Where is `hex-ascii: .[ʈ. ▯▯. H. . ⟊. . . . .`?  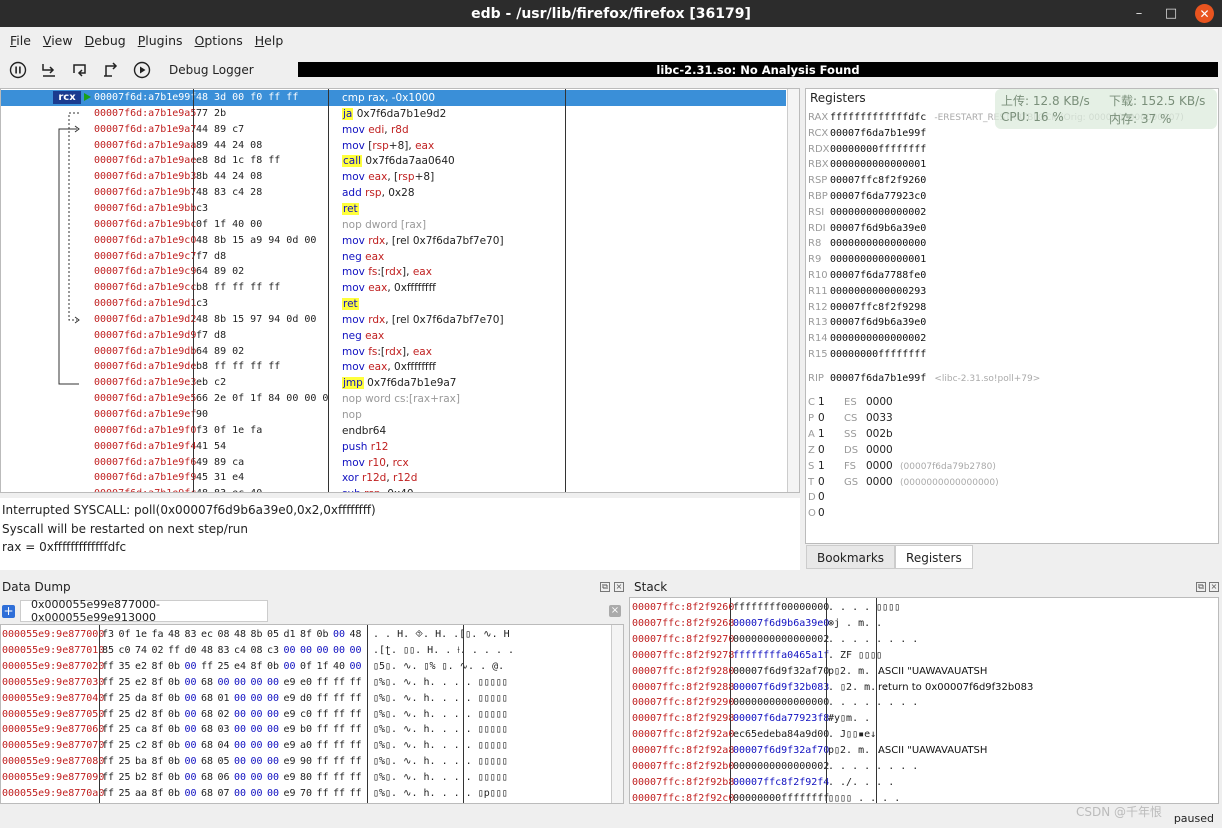 hex-ascii: .[ʈ. ▯▯. H. . ⟊. . . . . is located at coordinates (444, 650).